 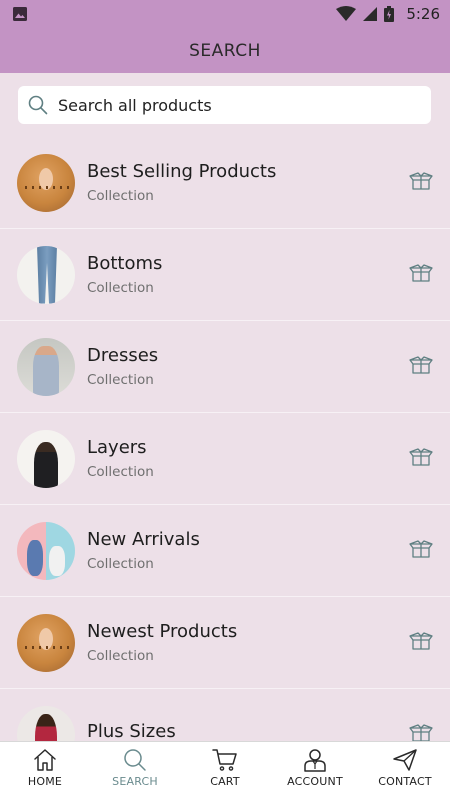 I want to click on list-item: Layers Collection, so click(x=225, y=459).